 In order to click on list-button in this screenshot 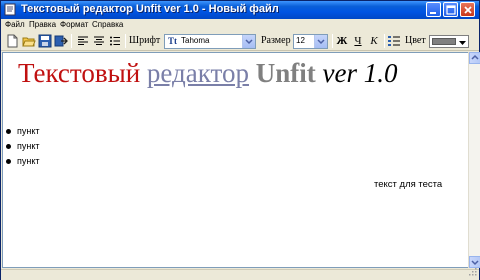, I will do `click(394, 41)`.